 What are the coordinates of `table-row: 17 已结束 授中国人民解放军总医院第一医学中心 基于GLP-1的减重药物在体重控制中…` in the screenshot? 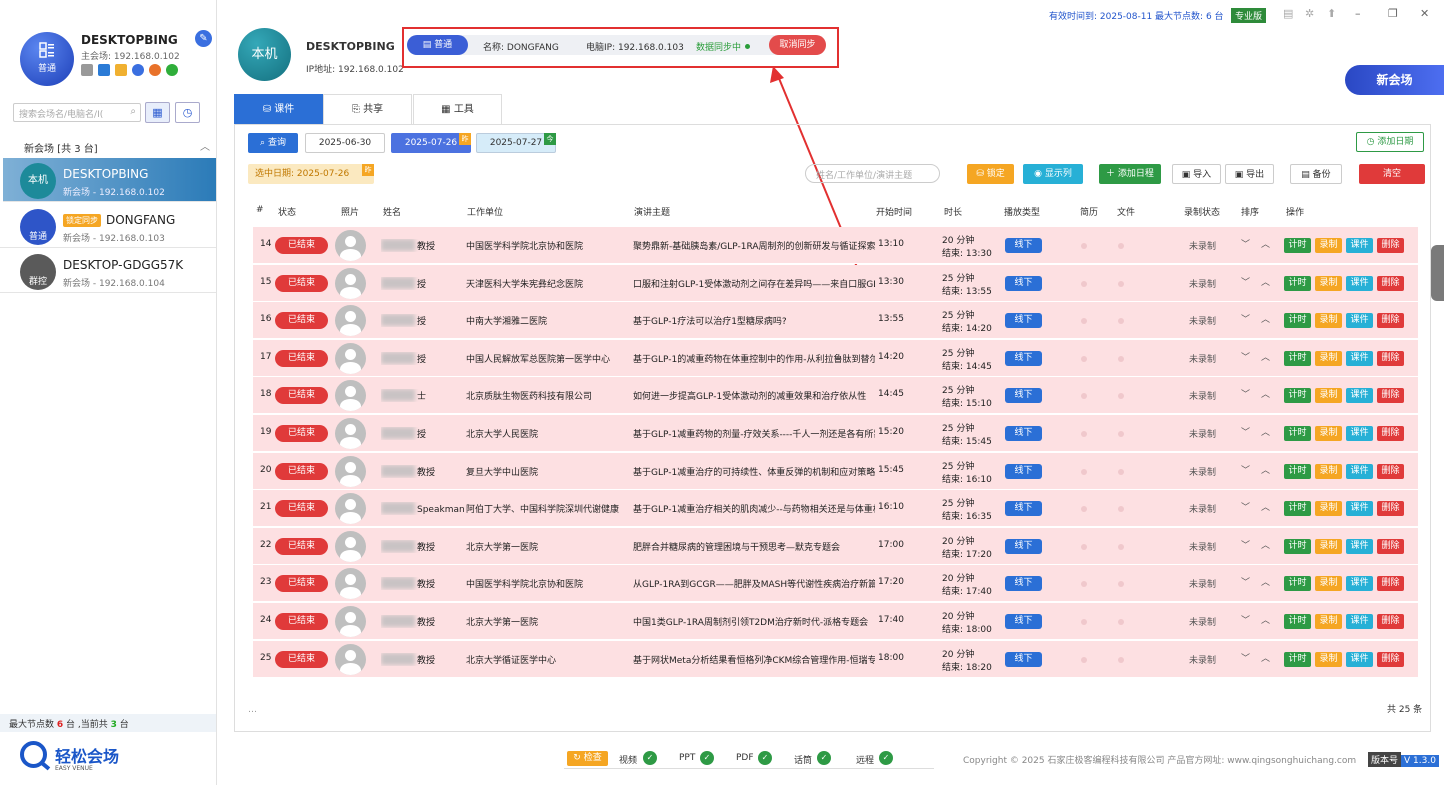 It's located at (835, 358).